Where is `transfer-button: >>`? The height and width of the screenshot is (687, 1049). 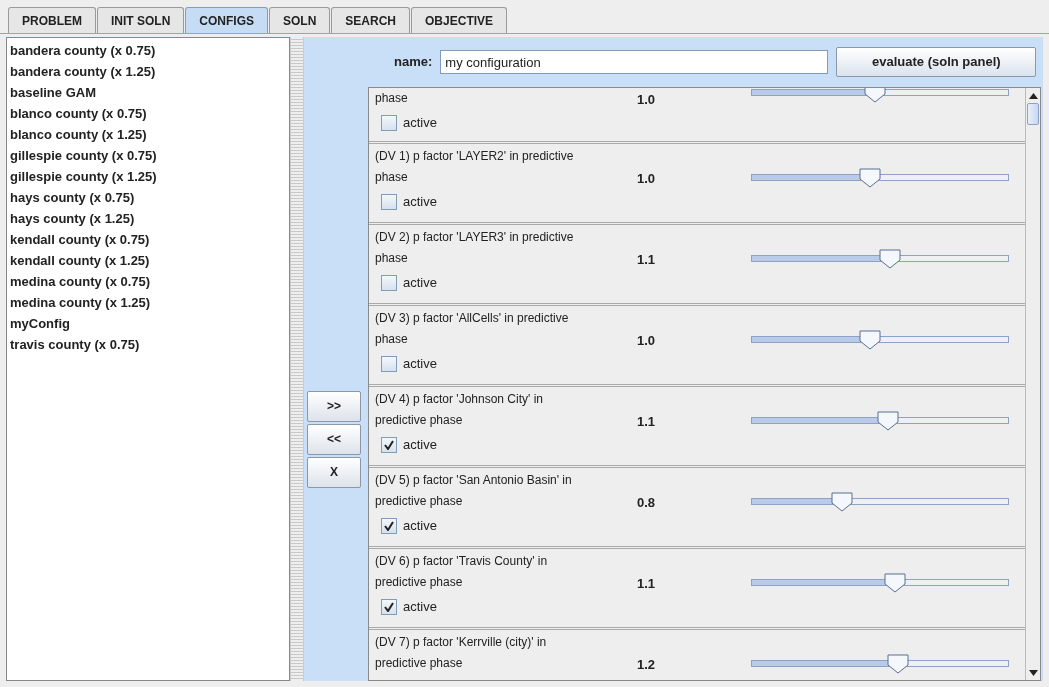 transfer-button: >> is located at coordinates (334, 406).